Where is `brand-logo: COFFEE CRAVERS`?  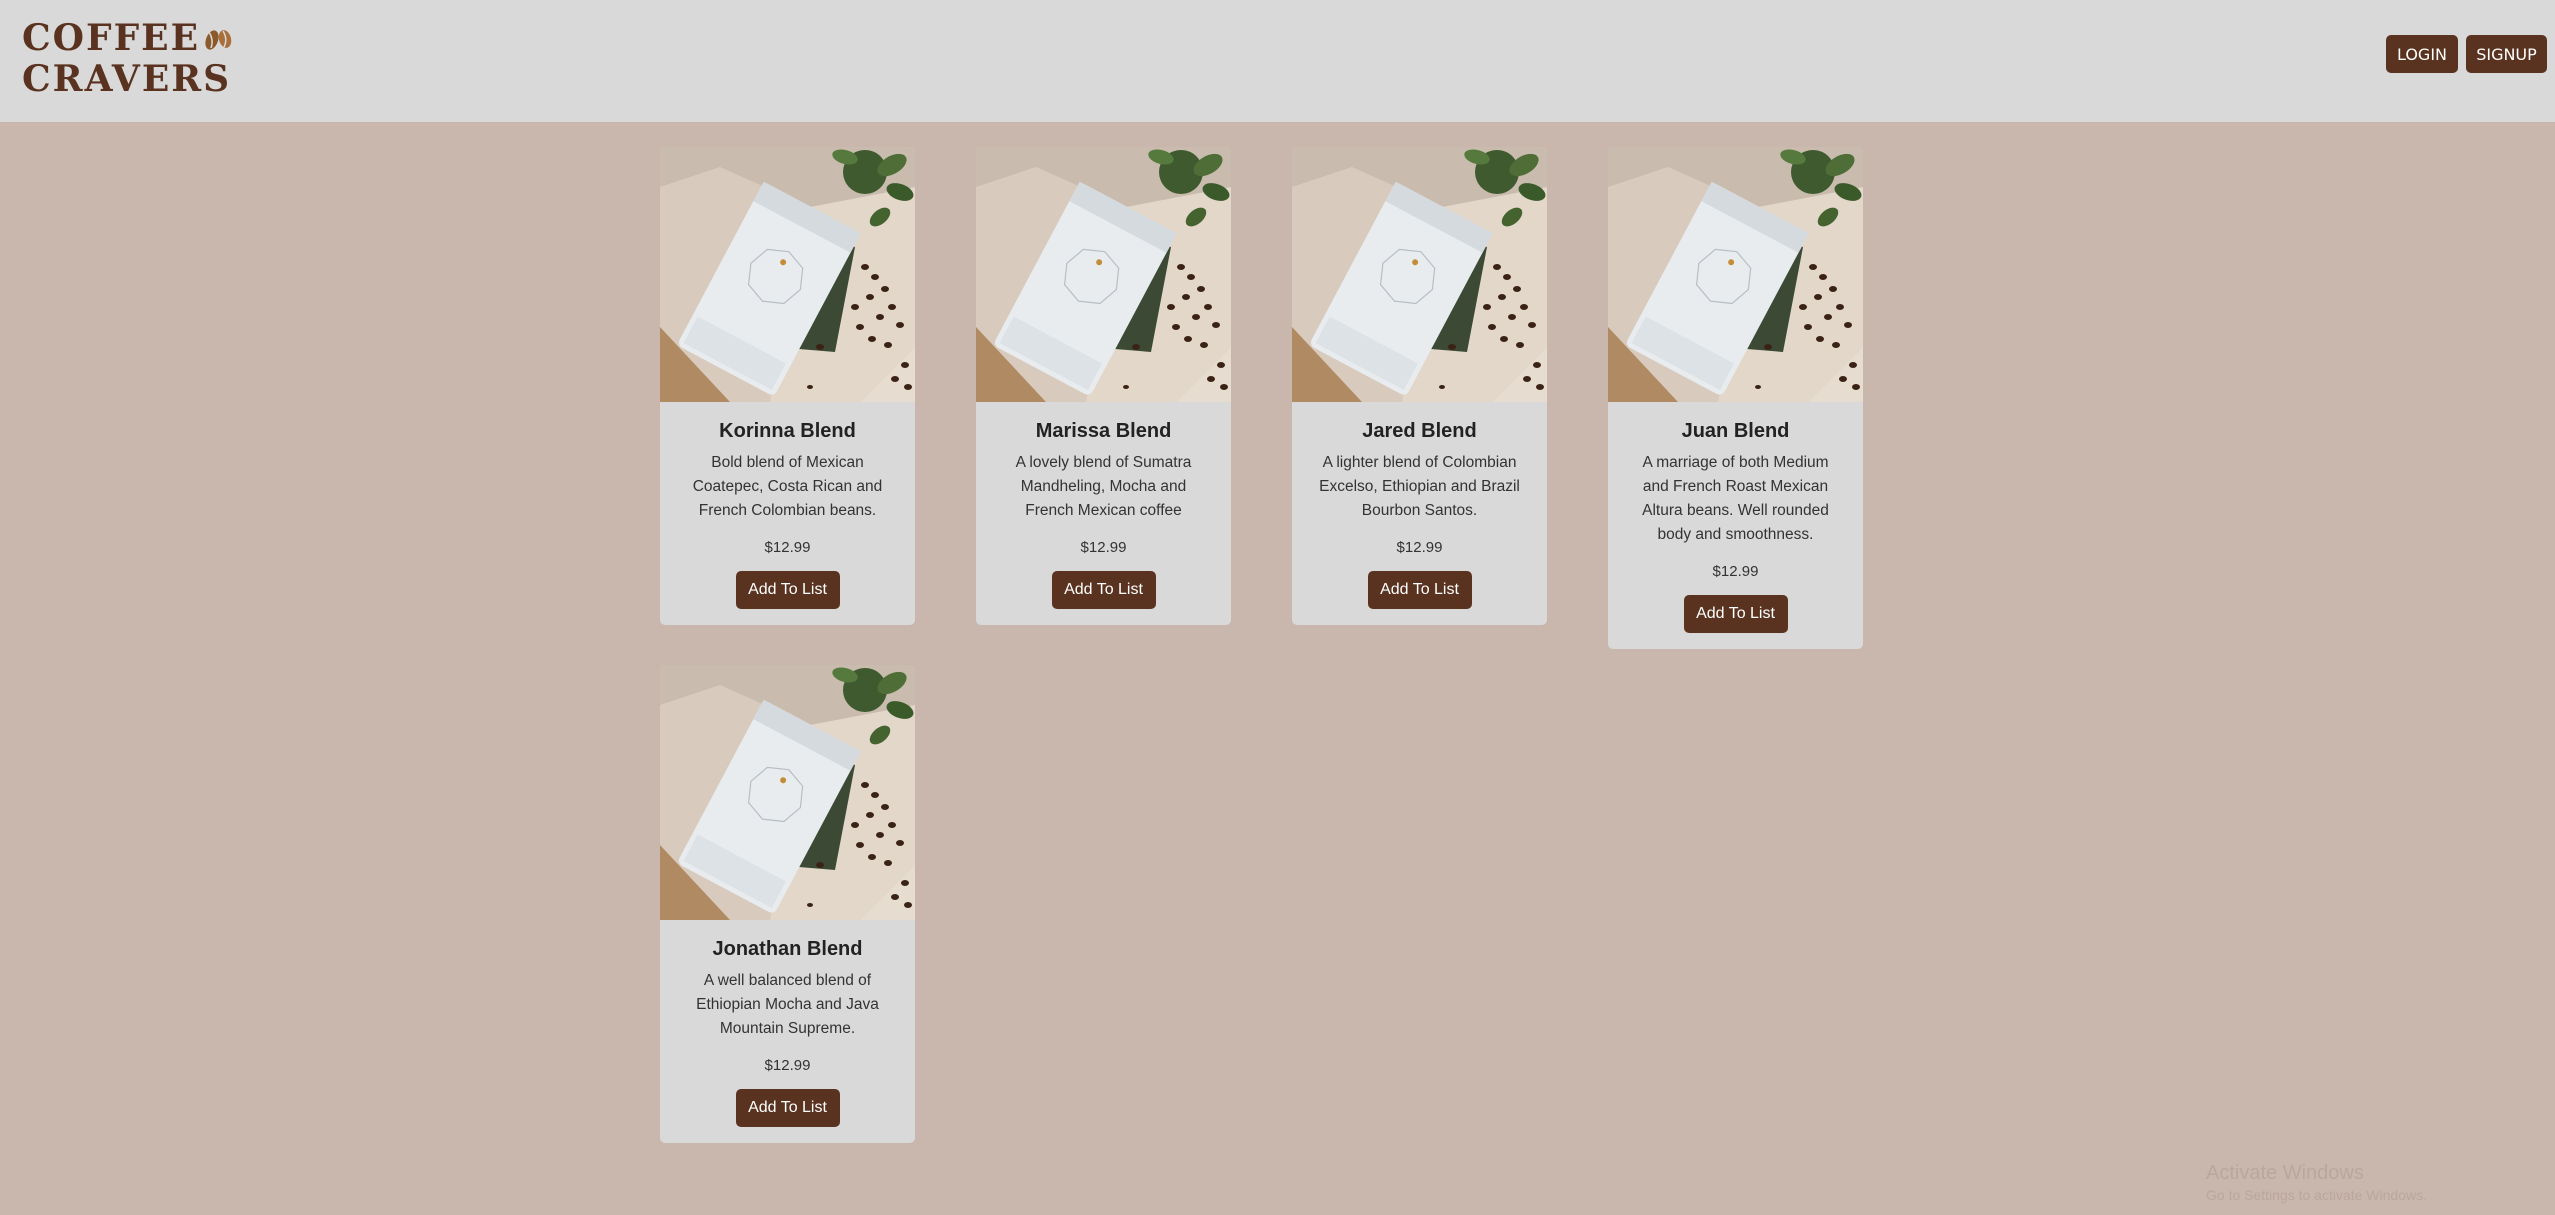
brand-logo: COFFEE CRAVERS is located at coordinates (127, 59).